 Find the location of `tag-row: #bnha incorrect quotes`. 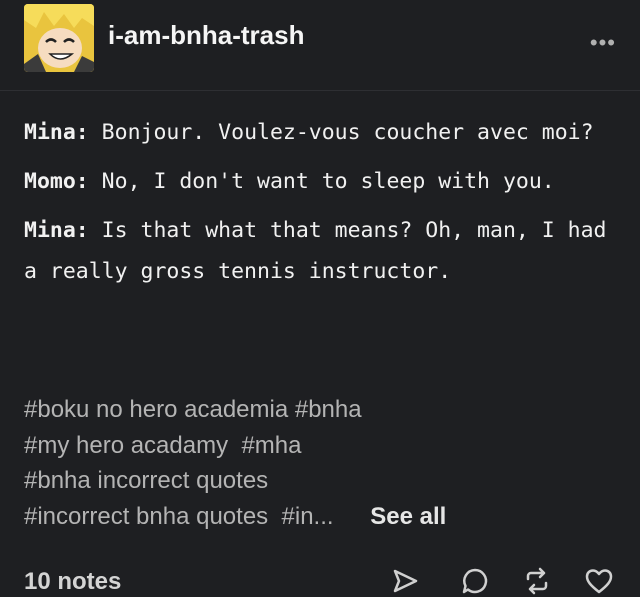

tag-row: #bnha incorrect quotes is located at coordinates (324, 481).